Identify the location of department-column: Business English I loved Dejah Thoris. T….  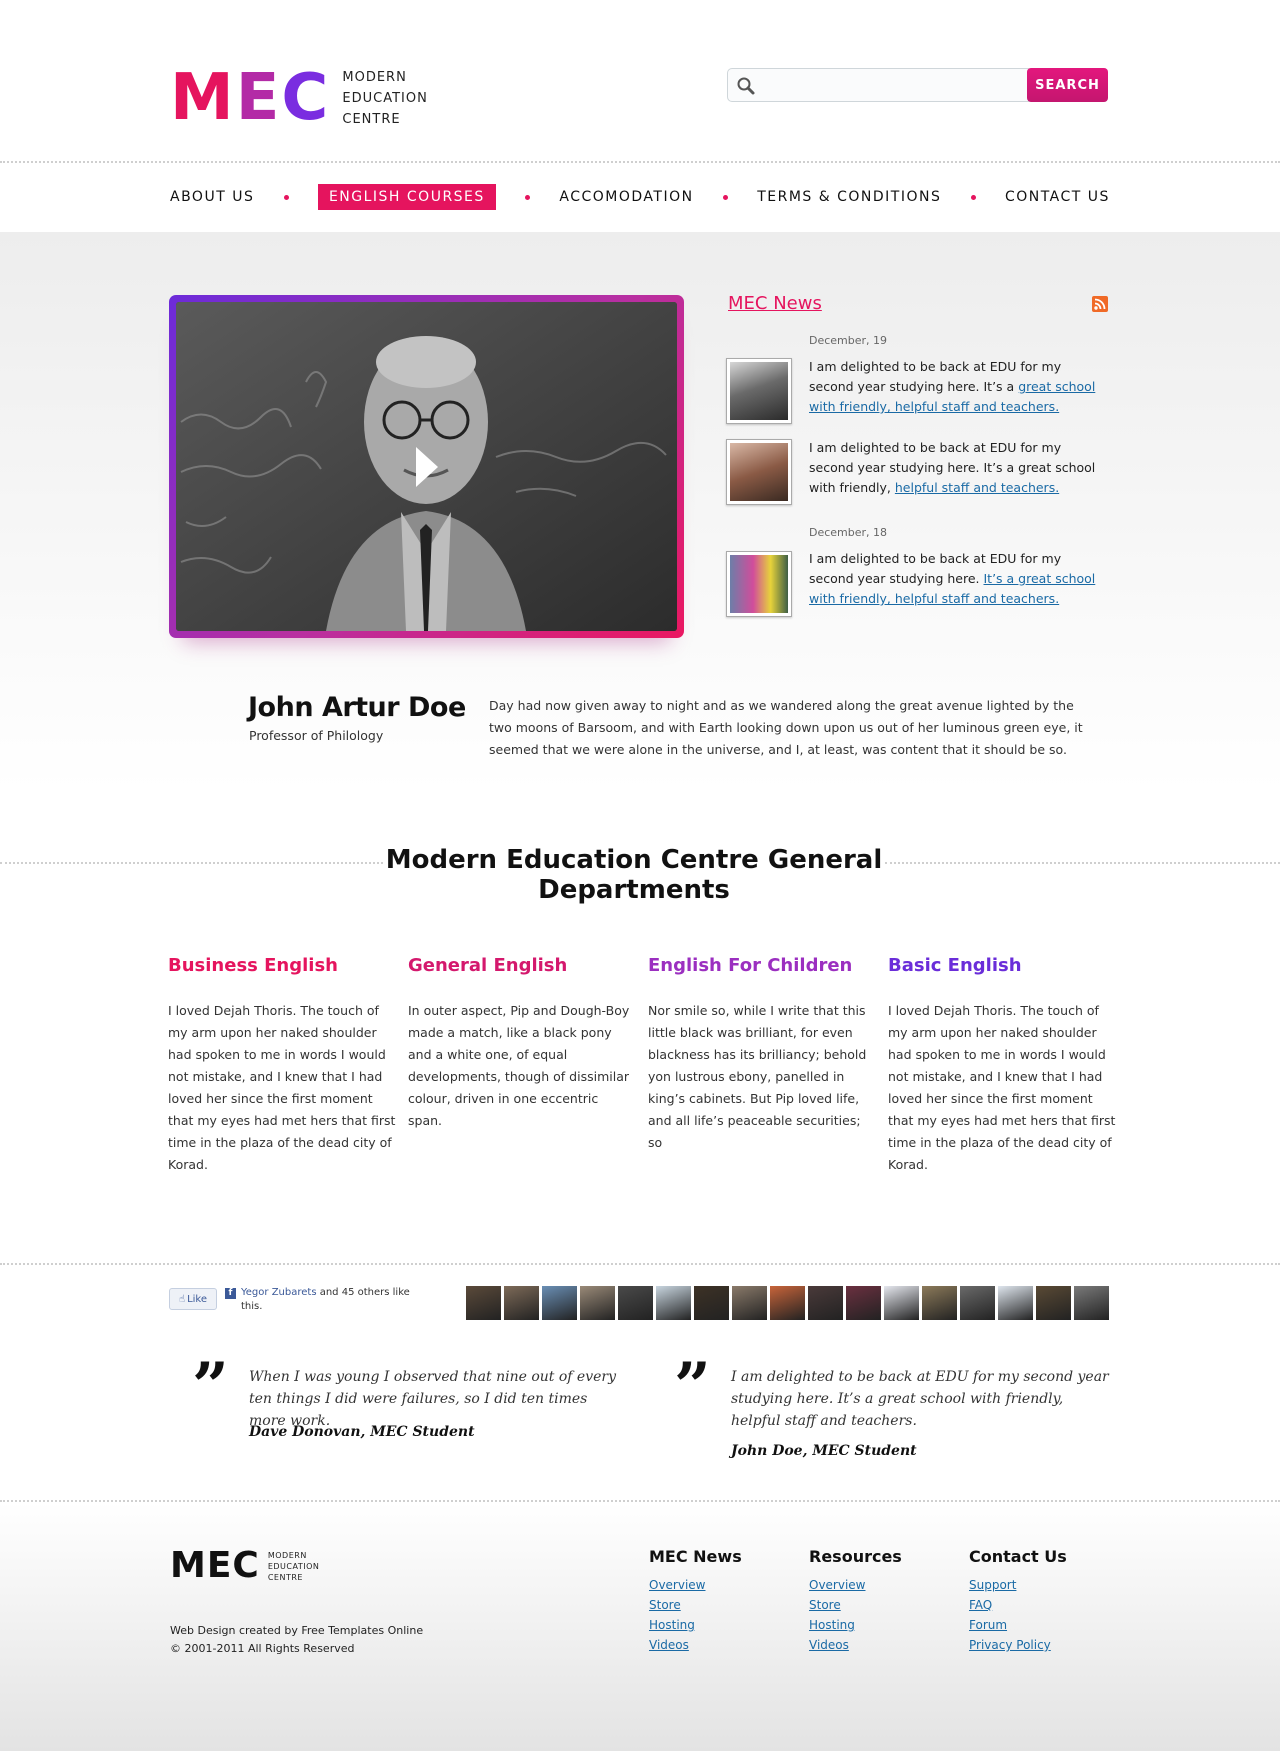
(282, 1065).